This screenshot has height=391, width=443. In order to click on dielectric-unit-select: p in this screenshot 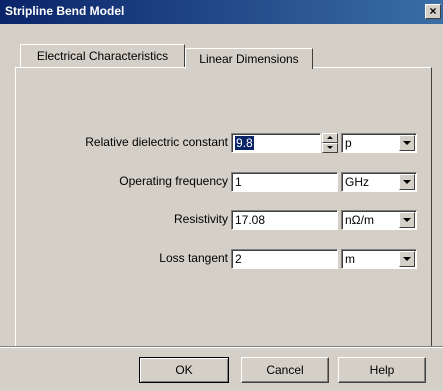, I will do `click(379, 143)`.